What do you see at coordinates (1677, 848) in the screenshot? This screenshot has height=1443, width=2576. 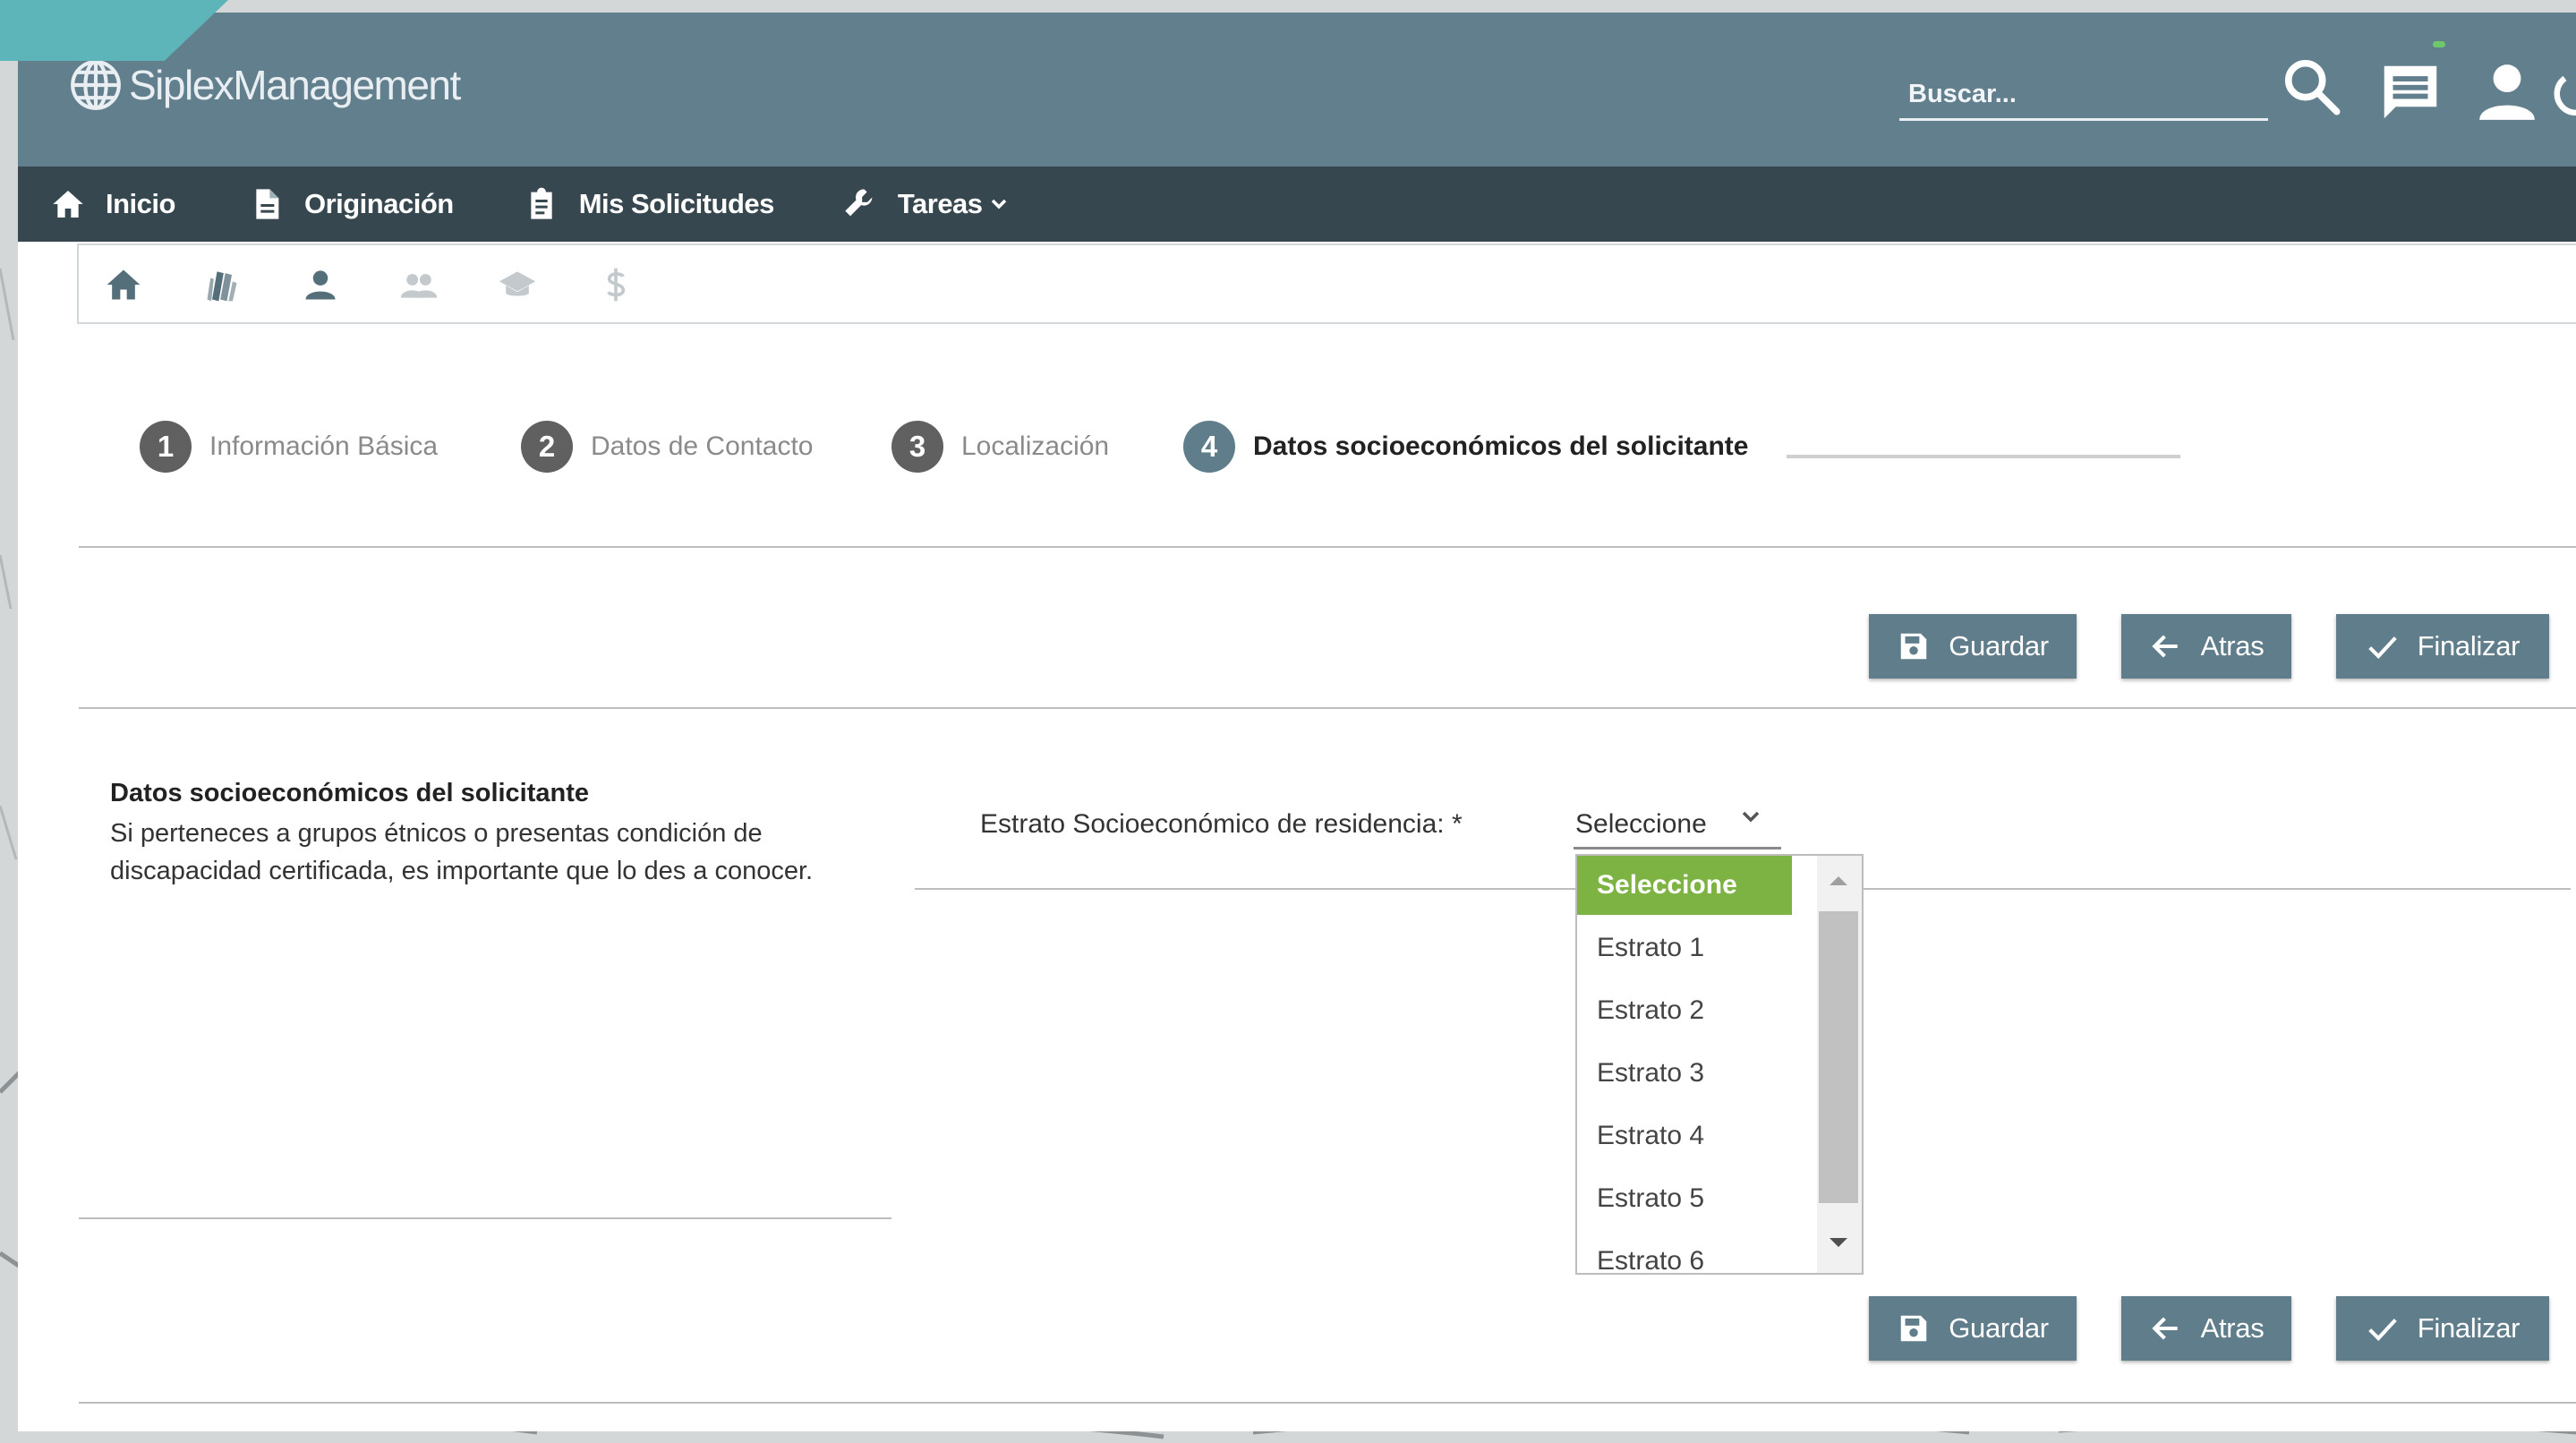 I see `select-underline` at bounding box center [1677, 848].